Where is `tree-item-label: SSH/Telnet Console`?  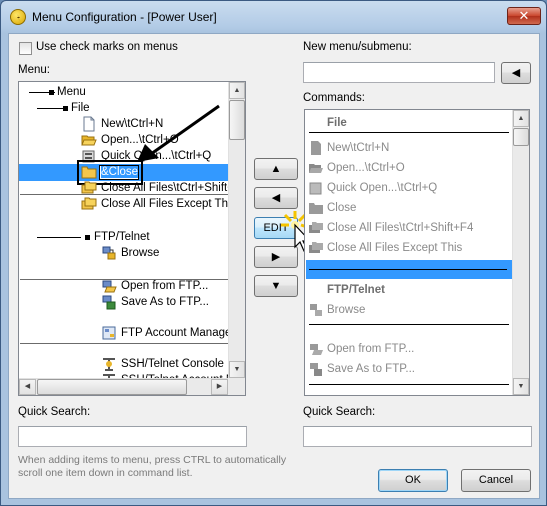
tree-item-label: SSH/Telnet Console is located at coordinates (172, 364).